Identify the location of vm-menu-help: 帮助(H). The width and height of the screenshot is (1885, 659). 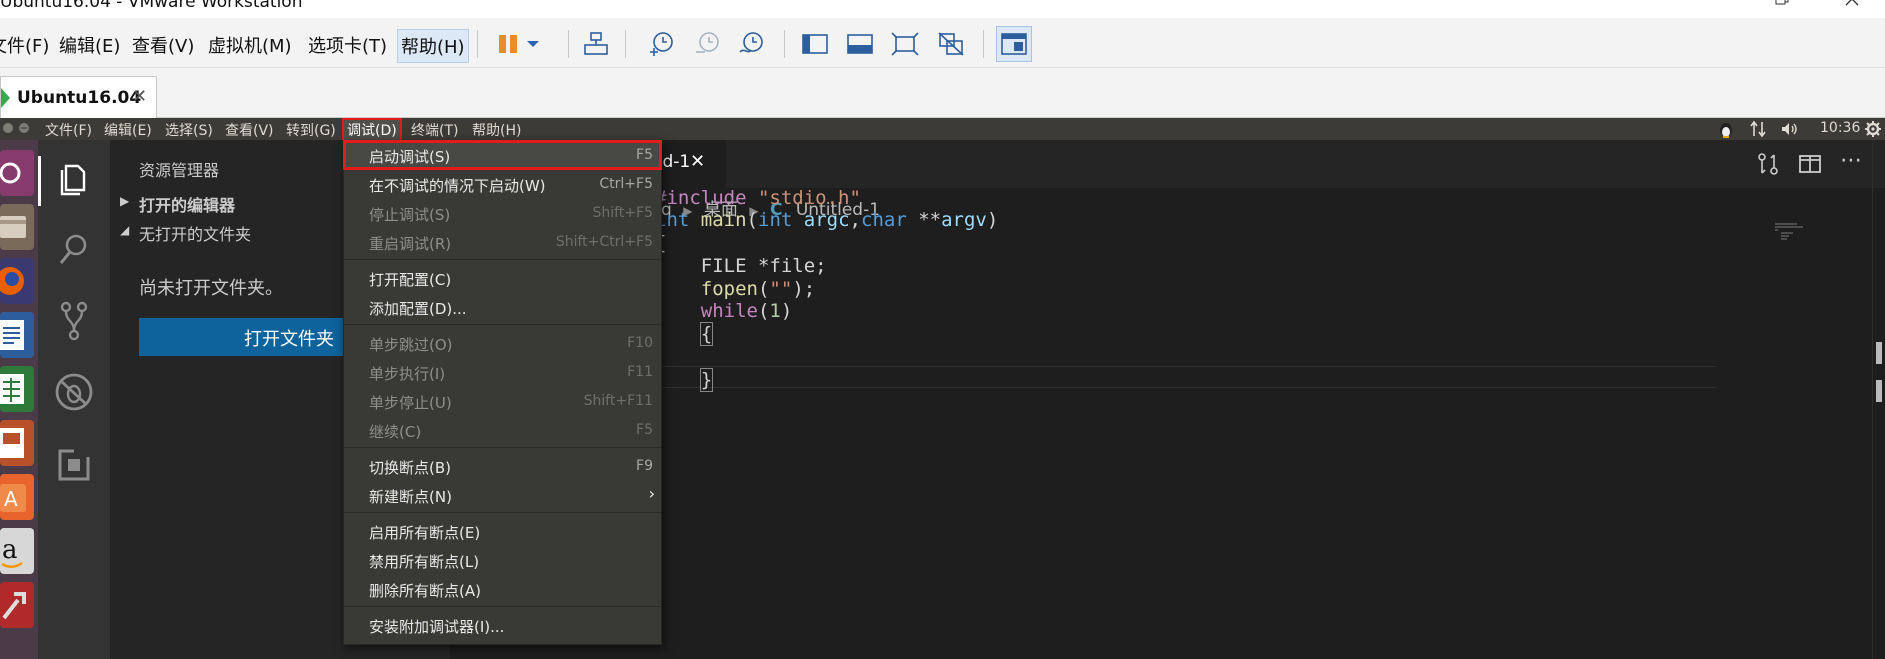
(433, 46).